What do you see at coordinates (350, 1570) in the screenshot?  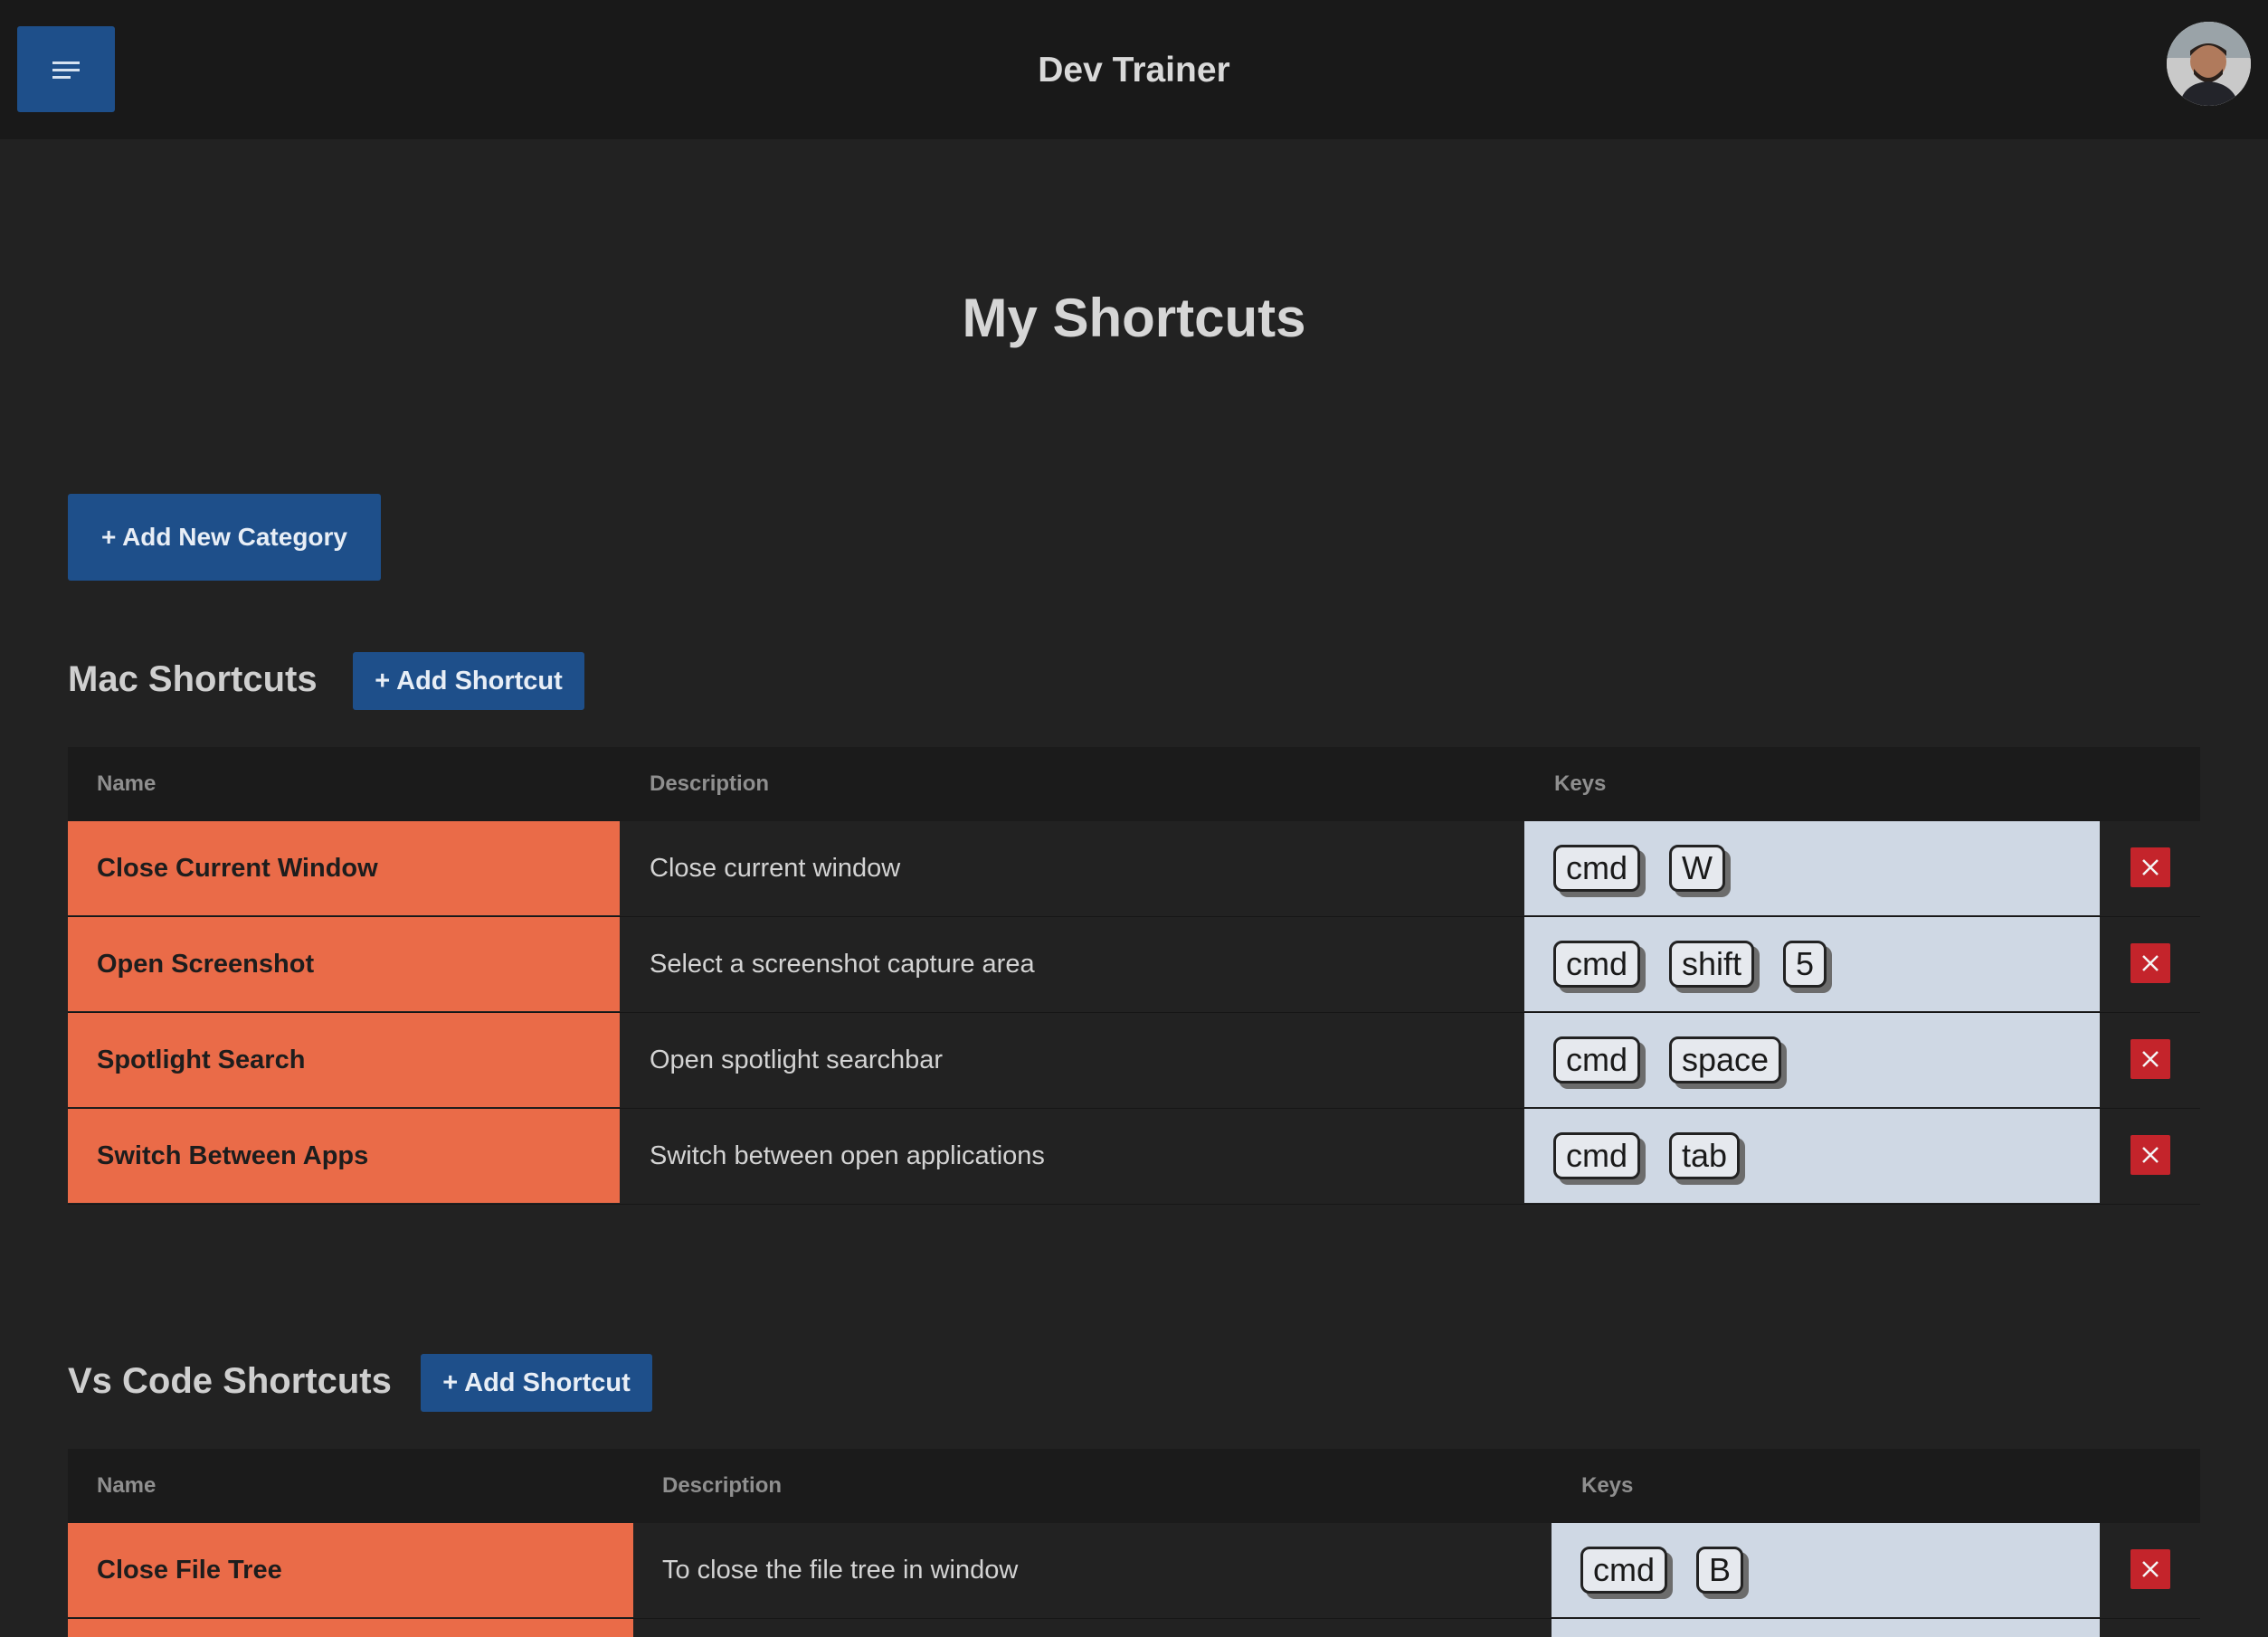 I see `shortcut-name: Close File Tree` at bounding box center [350, 1570].